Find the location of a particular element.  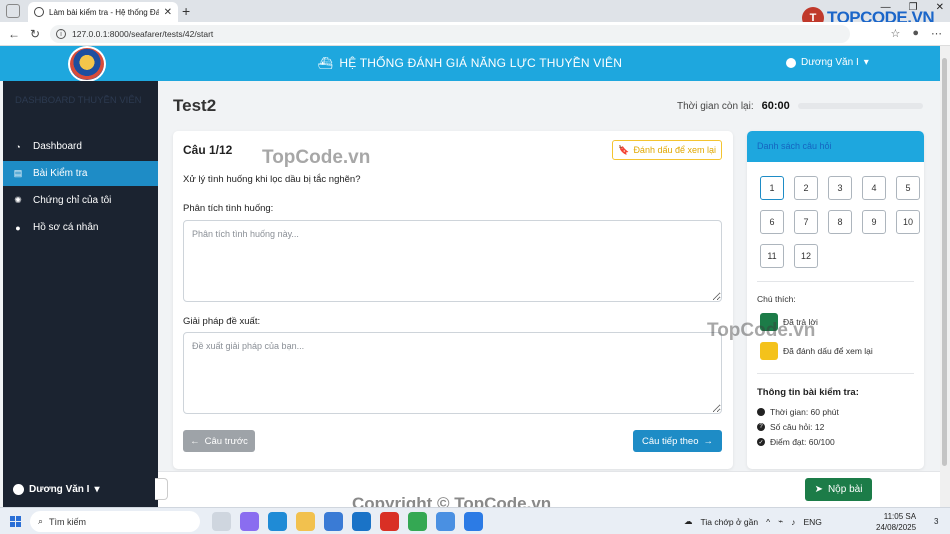

site-info-icon: i is located at coordinates (61, 34).